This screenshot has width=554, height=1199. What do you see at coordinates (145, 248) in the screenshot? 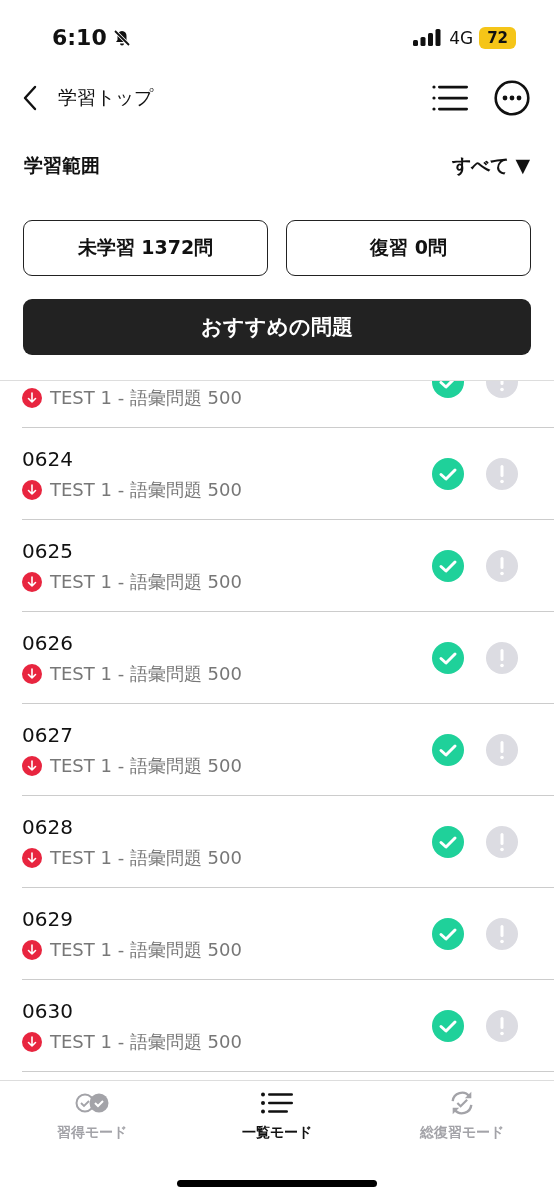
I see `count-button: 未学習 1372問` at bounding box center [145, 248].